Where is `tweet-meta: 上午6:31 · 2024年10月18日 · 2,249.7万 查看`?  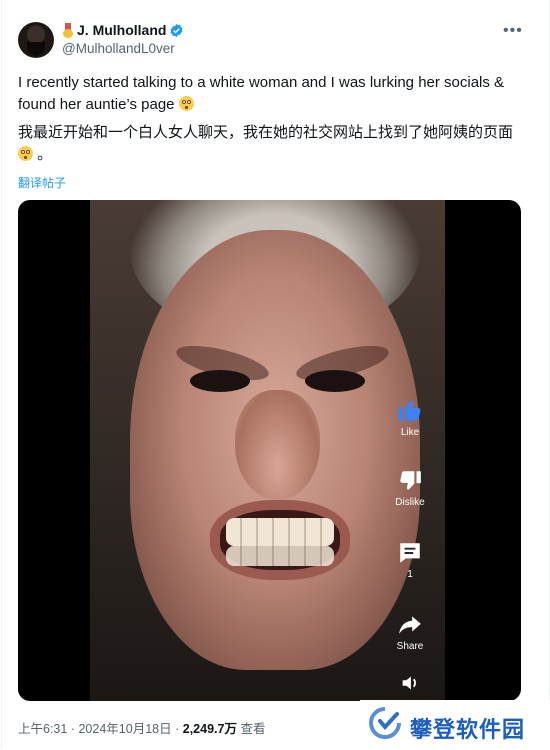
tweet-meta: 上午6:31 · 2024年10月18日 · 2,249.7万 查看 is located at coordinates (142, 729).